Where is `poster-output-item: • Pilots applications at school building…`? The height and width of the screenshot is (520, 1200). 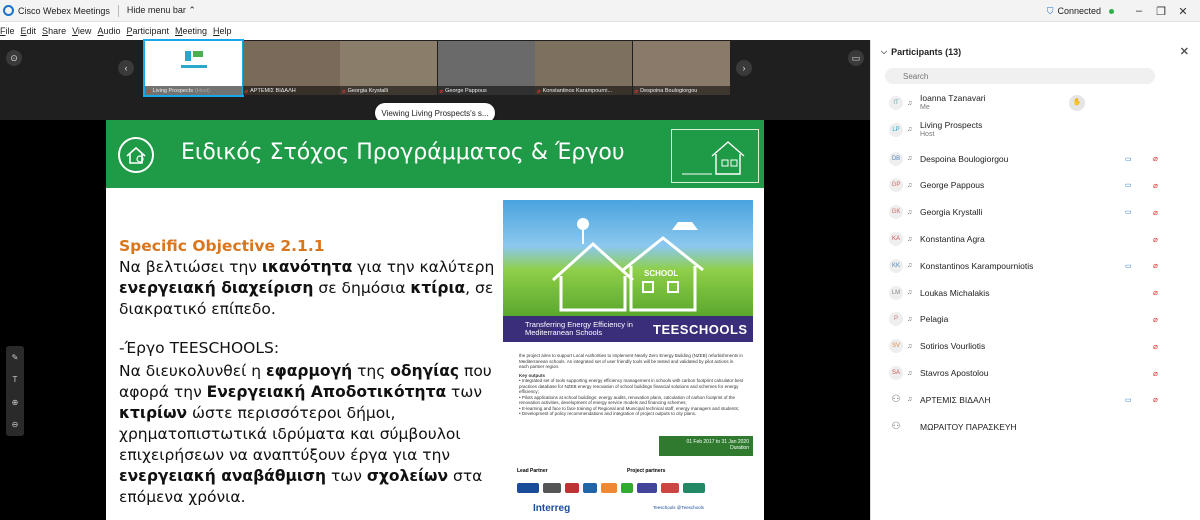
poster-output-item: • Pilots applications at school building… is located at coordinates (627, 400).